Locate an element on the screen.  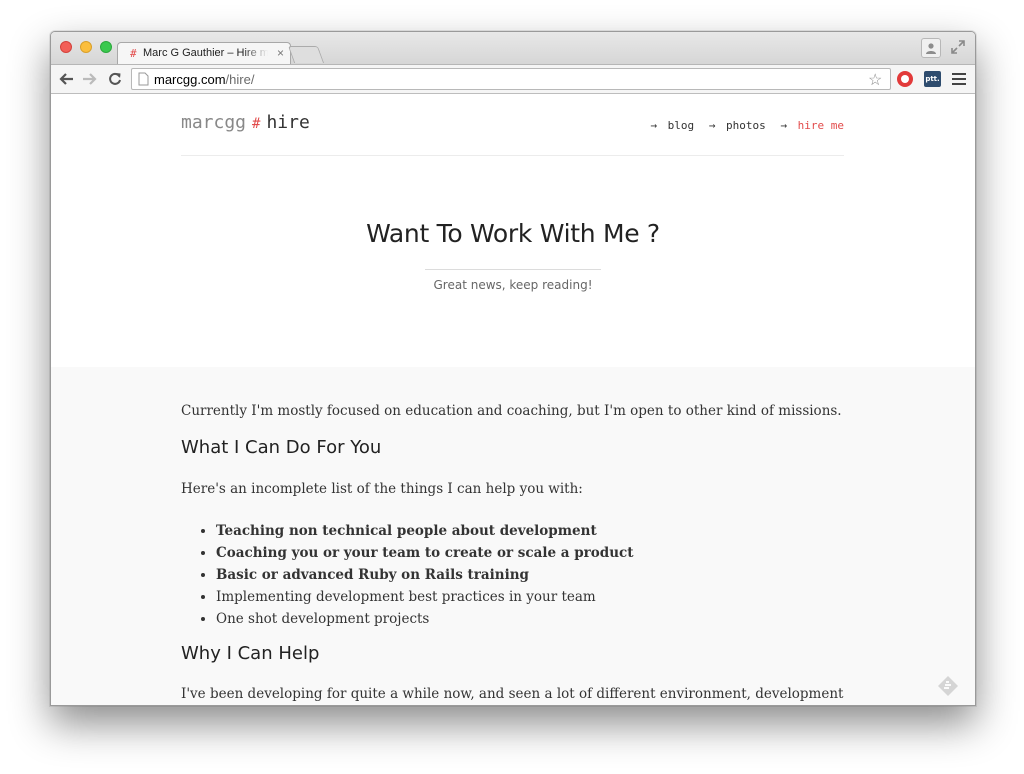
list-item: One shot development projects is located at coordinates (424, 619).